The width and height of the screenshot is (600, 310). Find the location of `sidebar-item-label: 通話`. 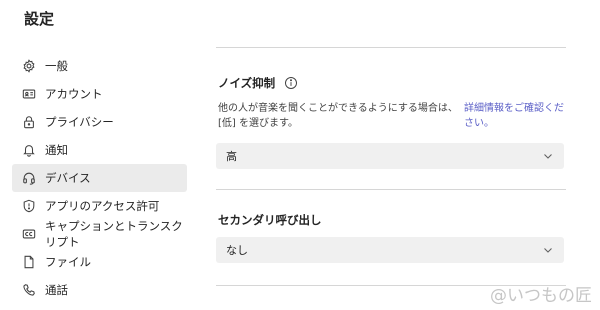

sidebar-item-label: 通話 is located at coordinates (56, 290).